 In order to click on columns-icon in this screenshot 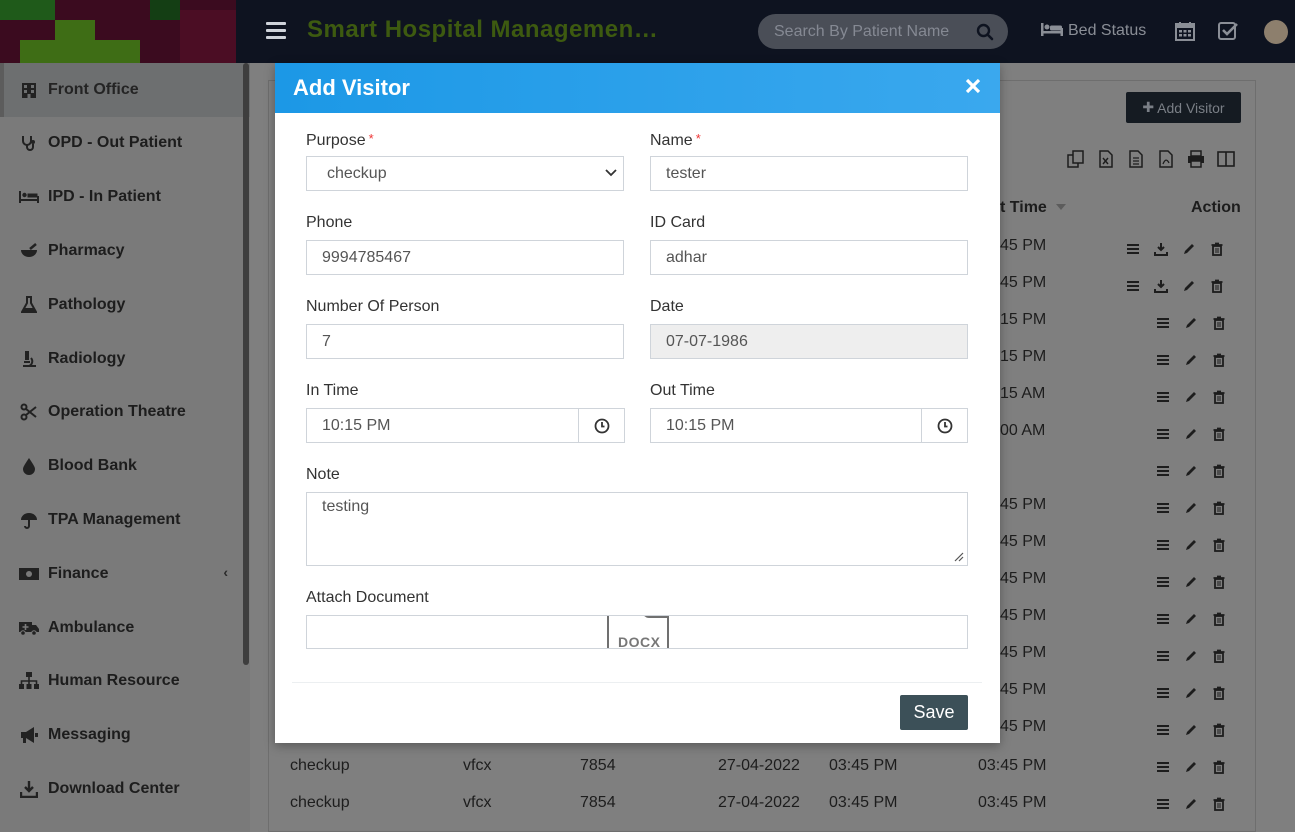, I will do `click(1226, 159)`.